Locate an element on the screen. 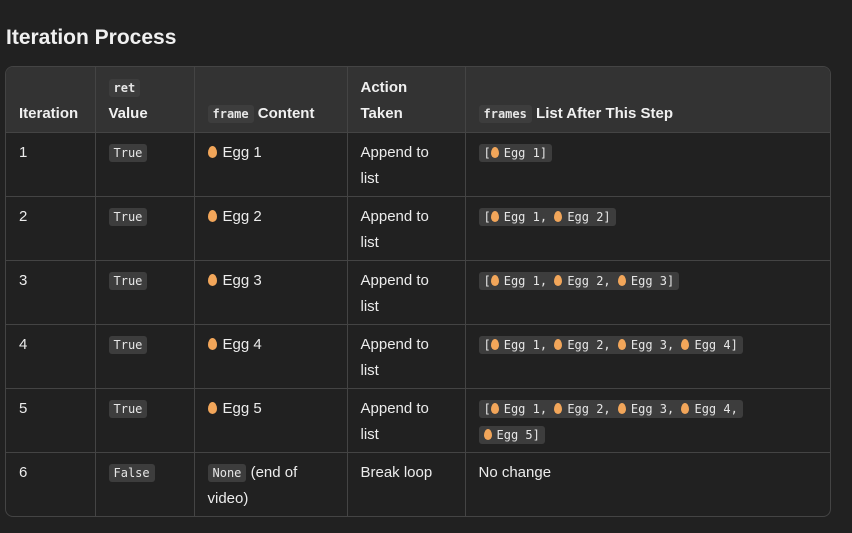  table-row: 1 True Egg 1 Append to list [Egg 1] is located at coordinates (418, 164).